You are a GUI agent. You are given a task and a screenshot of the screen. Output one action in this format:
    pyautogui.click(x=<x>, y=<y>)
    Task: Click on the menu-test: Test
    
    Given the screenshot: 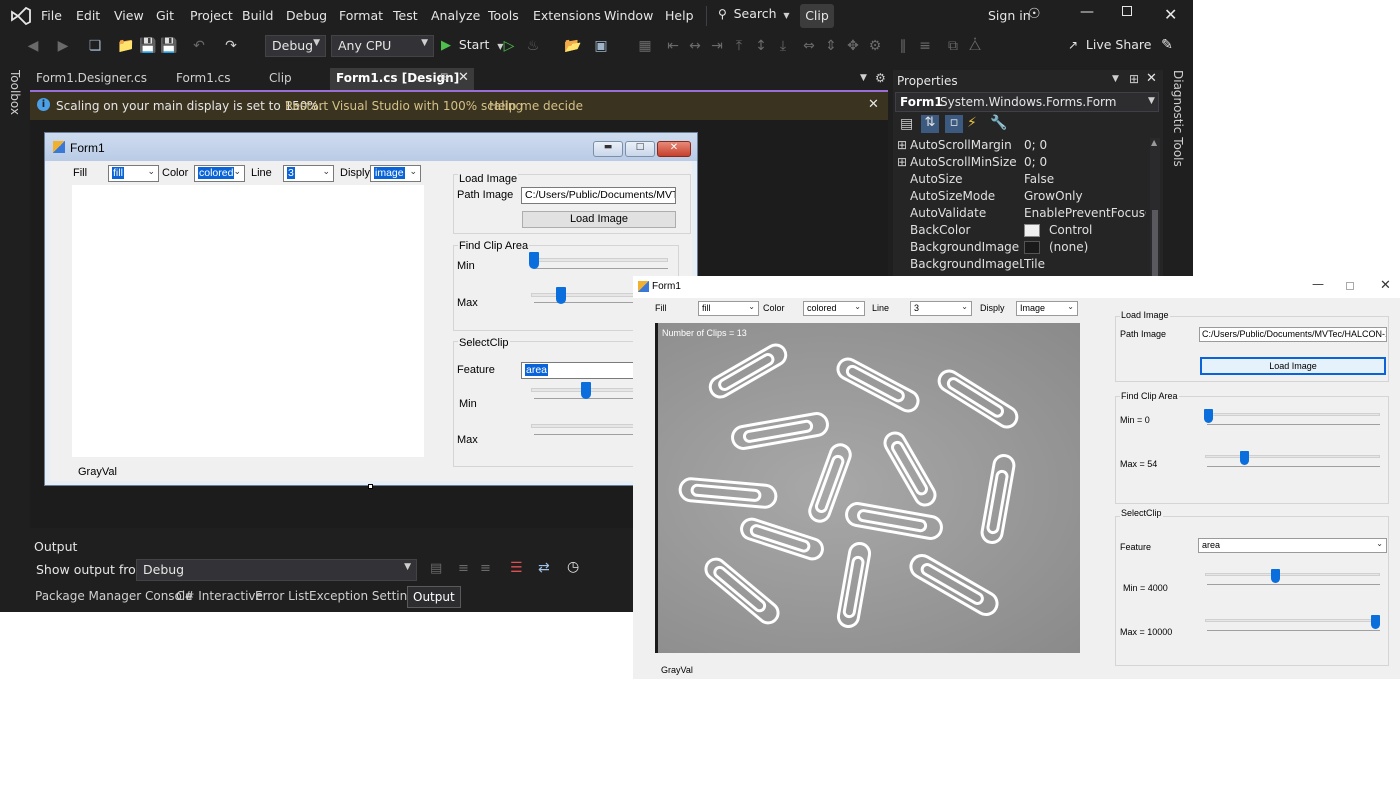 What is the action you would take?
    pyautogui.click(x=405, y=15)
    